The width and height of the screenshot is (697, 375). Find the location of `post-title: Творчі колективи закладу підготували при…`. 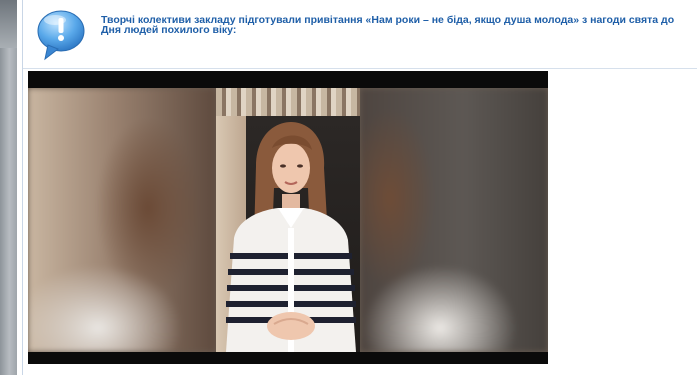

post-title: Творчі колективи закладу підготували при… is located at coordinates (388, 25).